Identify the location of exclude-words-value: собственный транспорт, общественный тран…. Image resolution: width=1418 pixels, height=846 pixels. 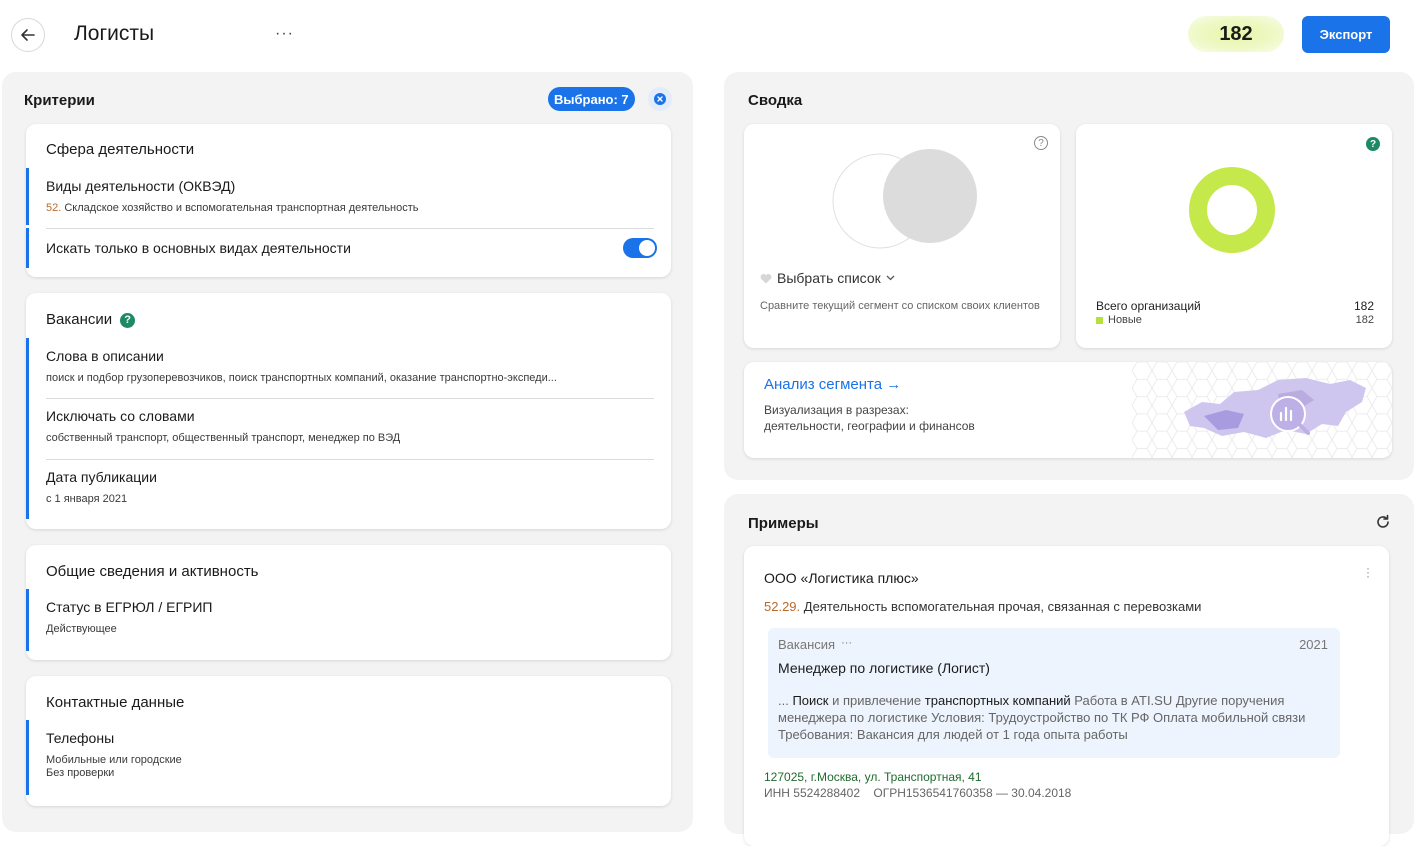
(223, 438).